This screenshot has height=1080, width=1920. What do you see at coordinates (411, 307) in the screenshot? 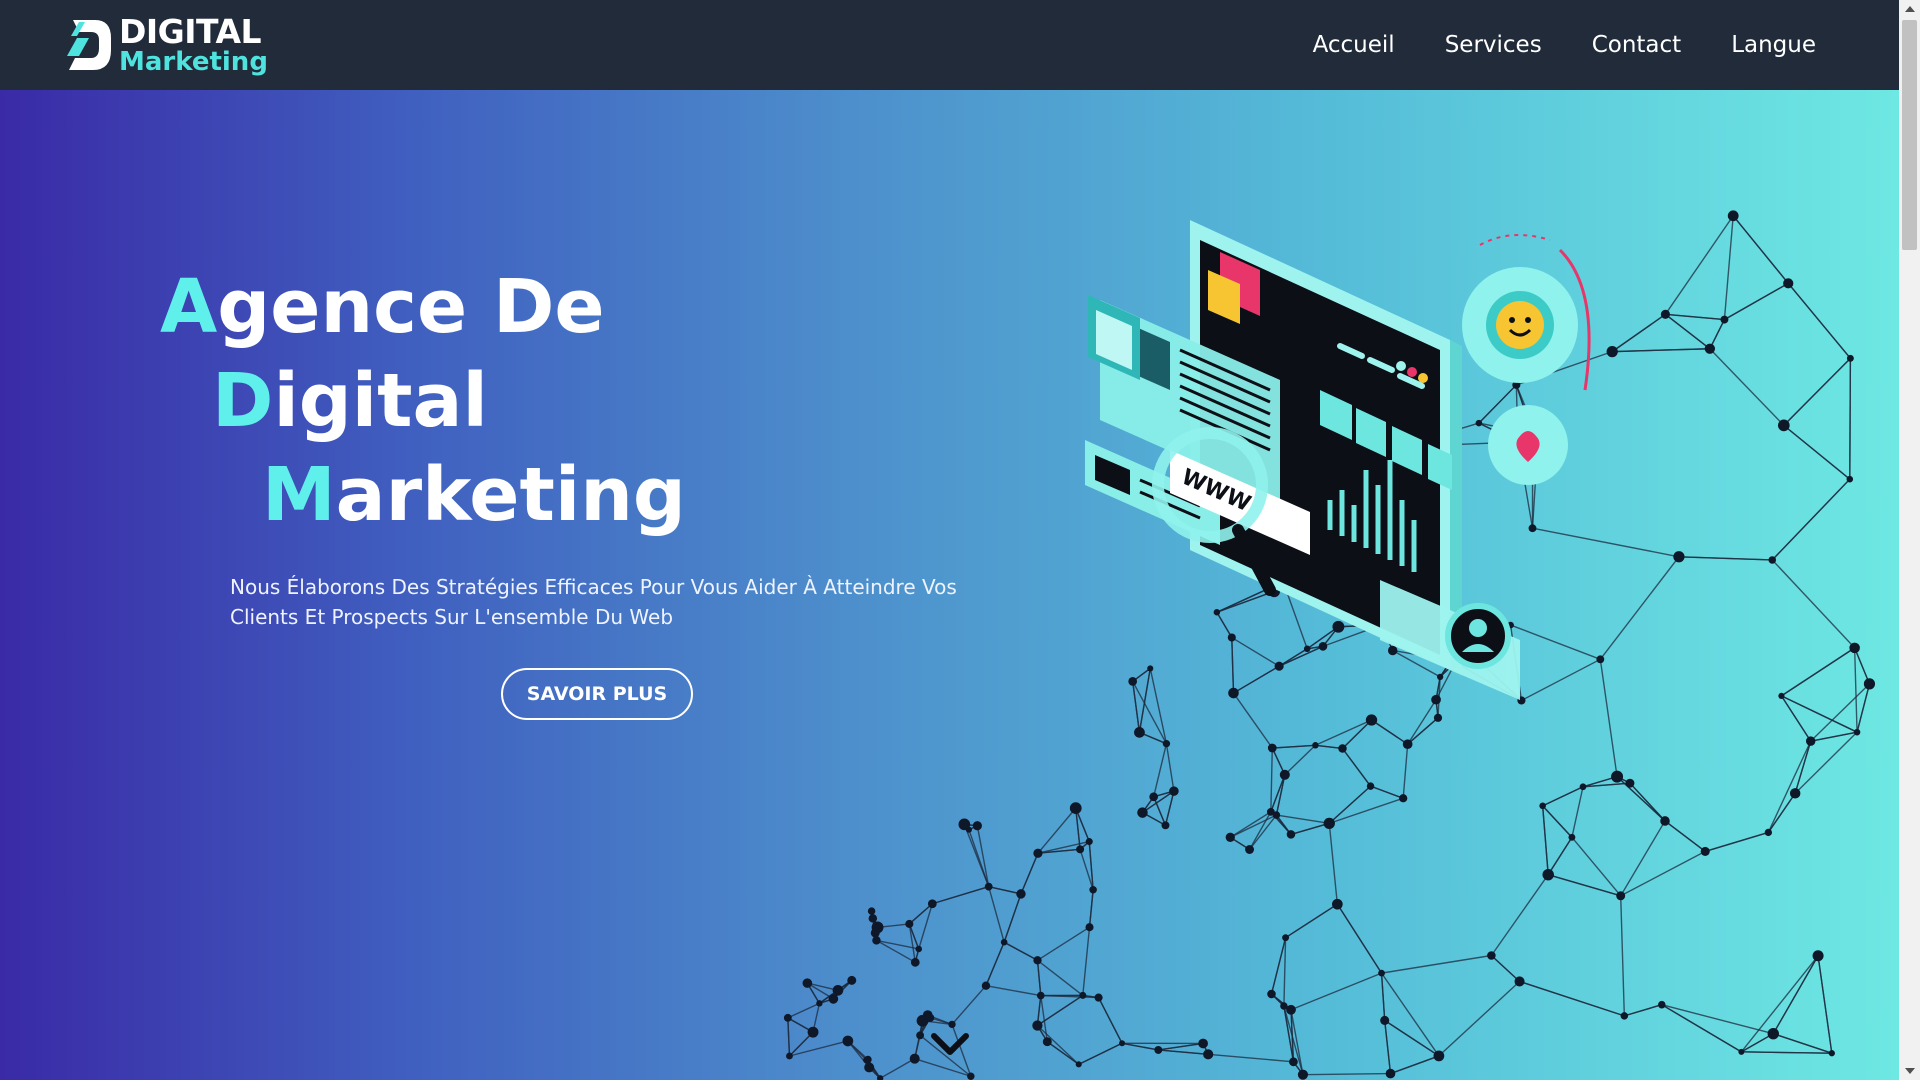
I see `title-line-1-text: gence De` at bounding box center [411, 307].